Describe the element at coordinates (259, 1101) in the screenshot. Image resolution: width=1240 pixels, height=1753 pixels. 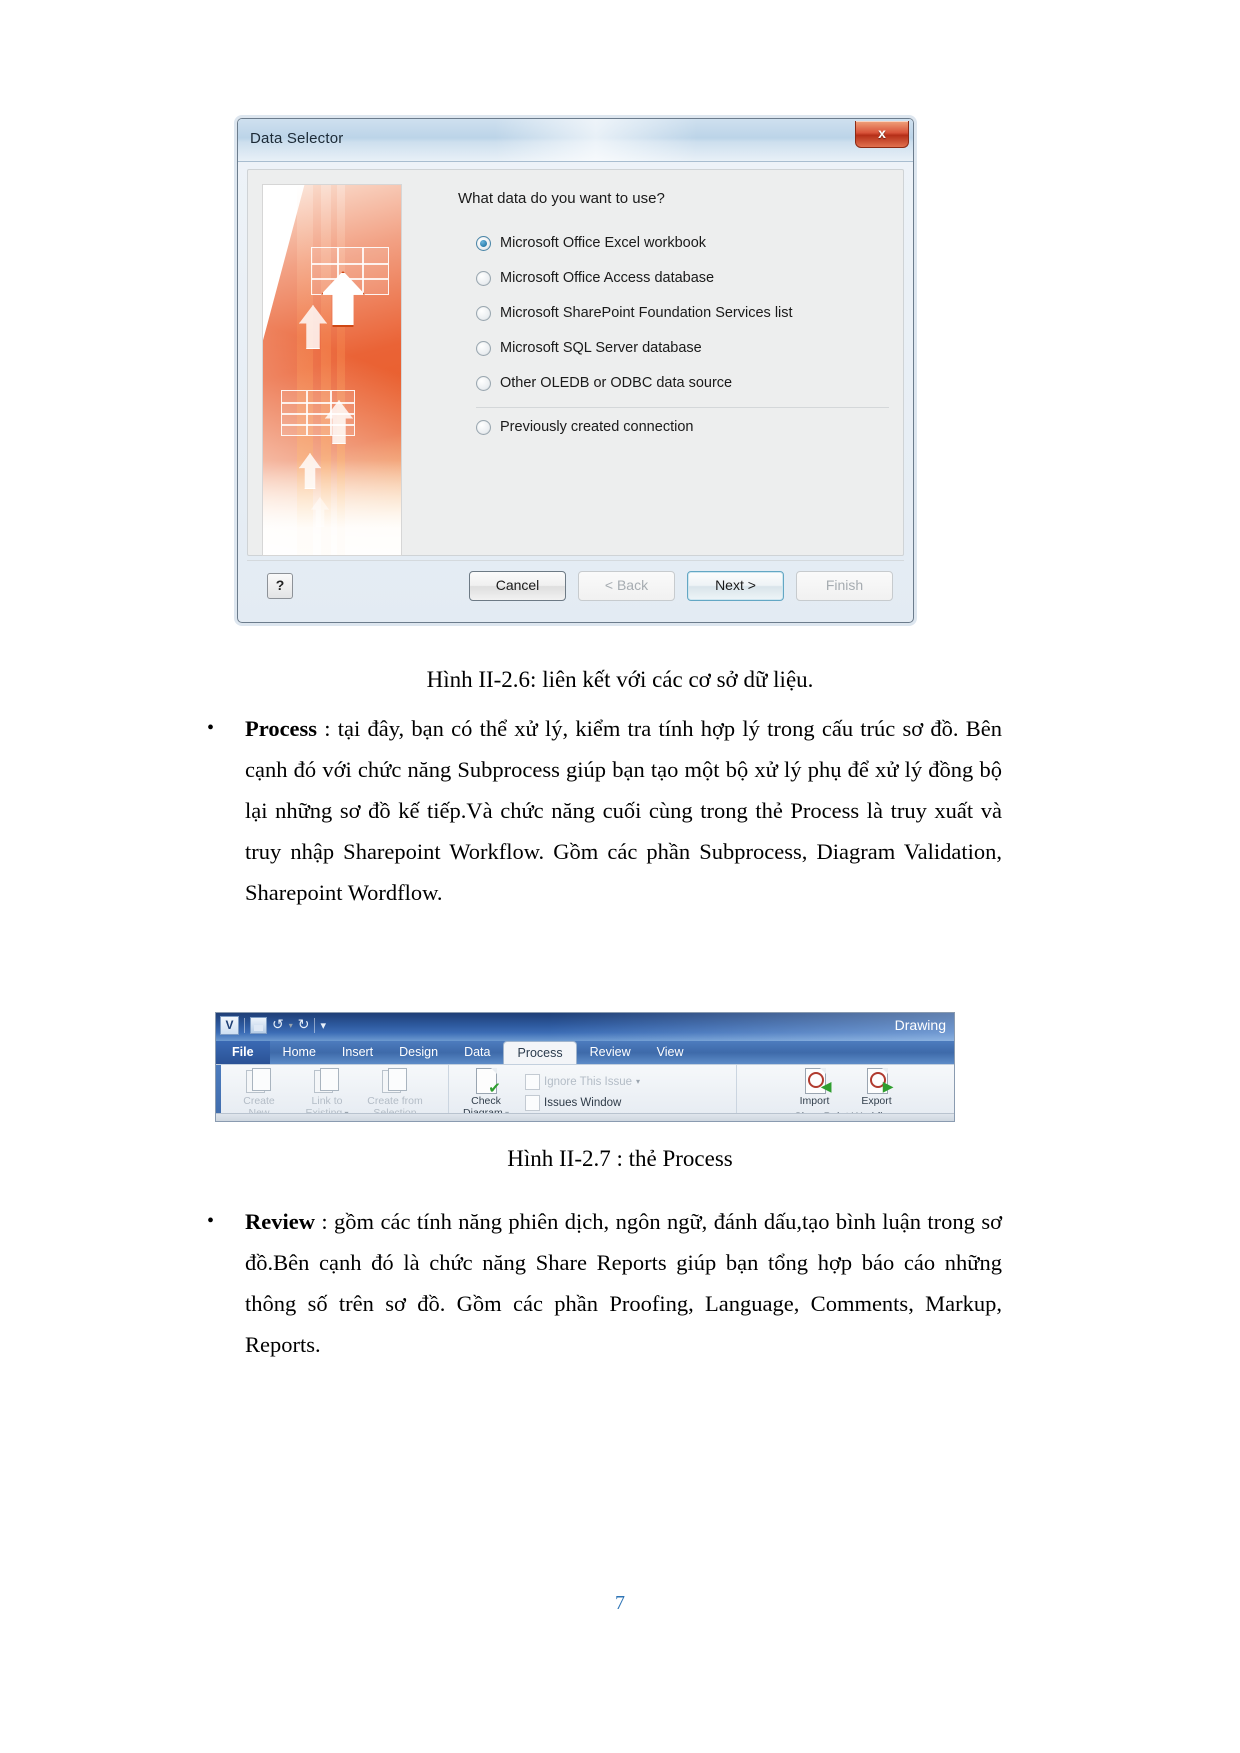
I see `create-new-label-line1: Create` at that location.